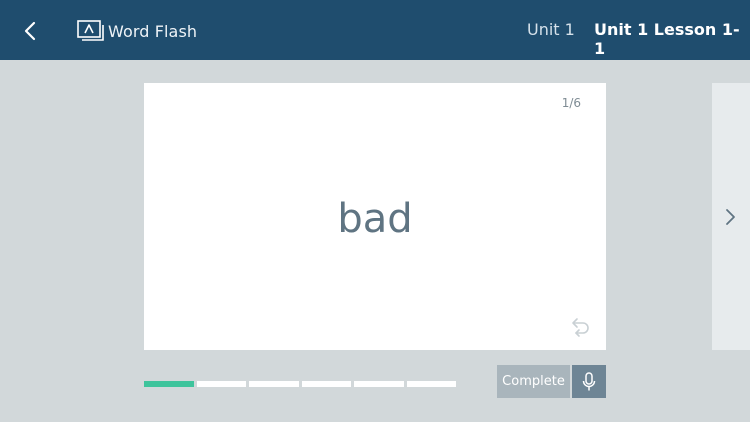  What do you see at coordinates (153, 31) in the screenshot?
I see `app-title: Word Flash` at bounding box center [153, 31].